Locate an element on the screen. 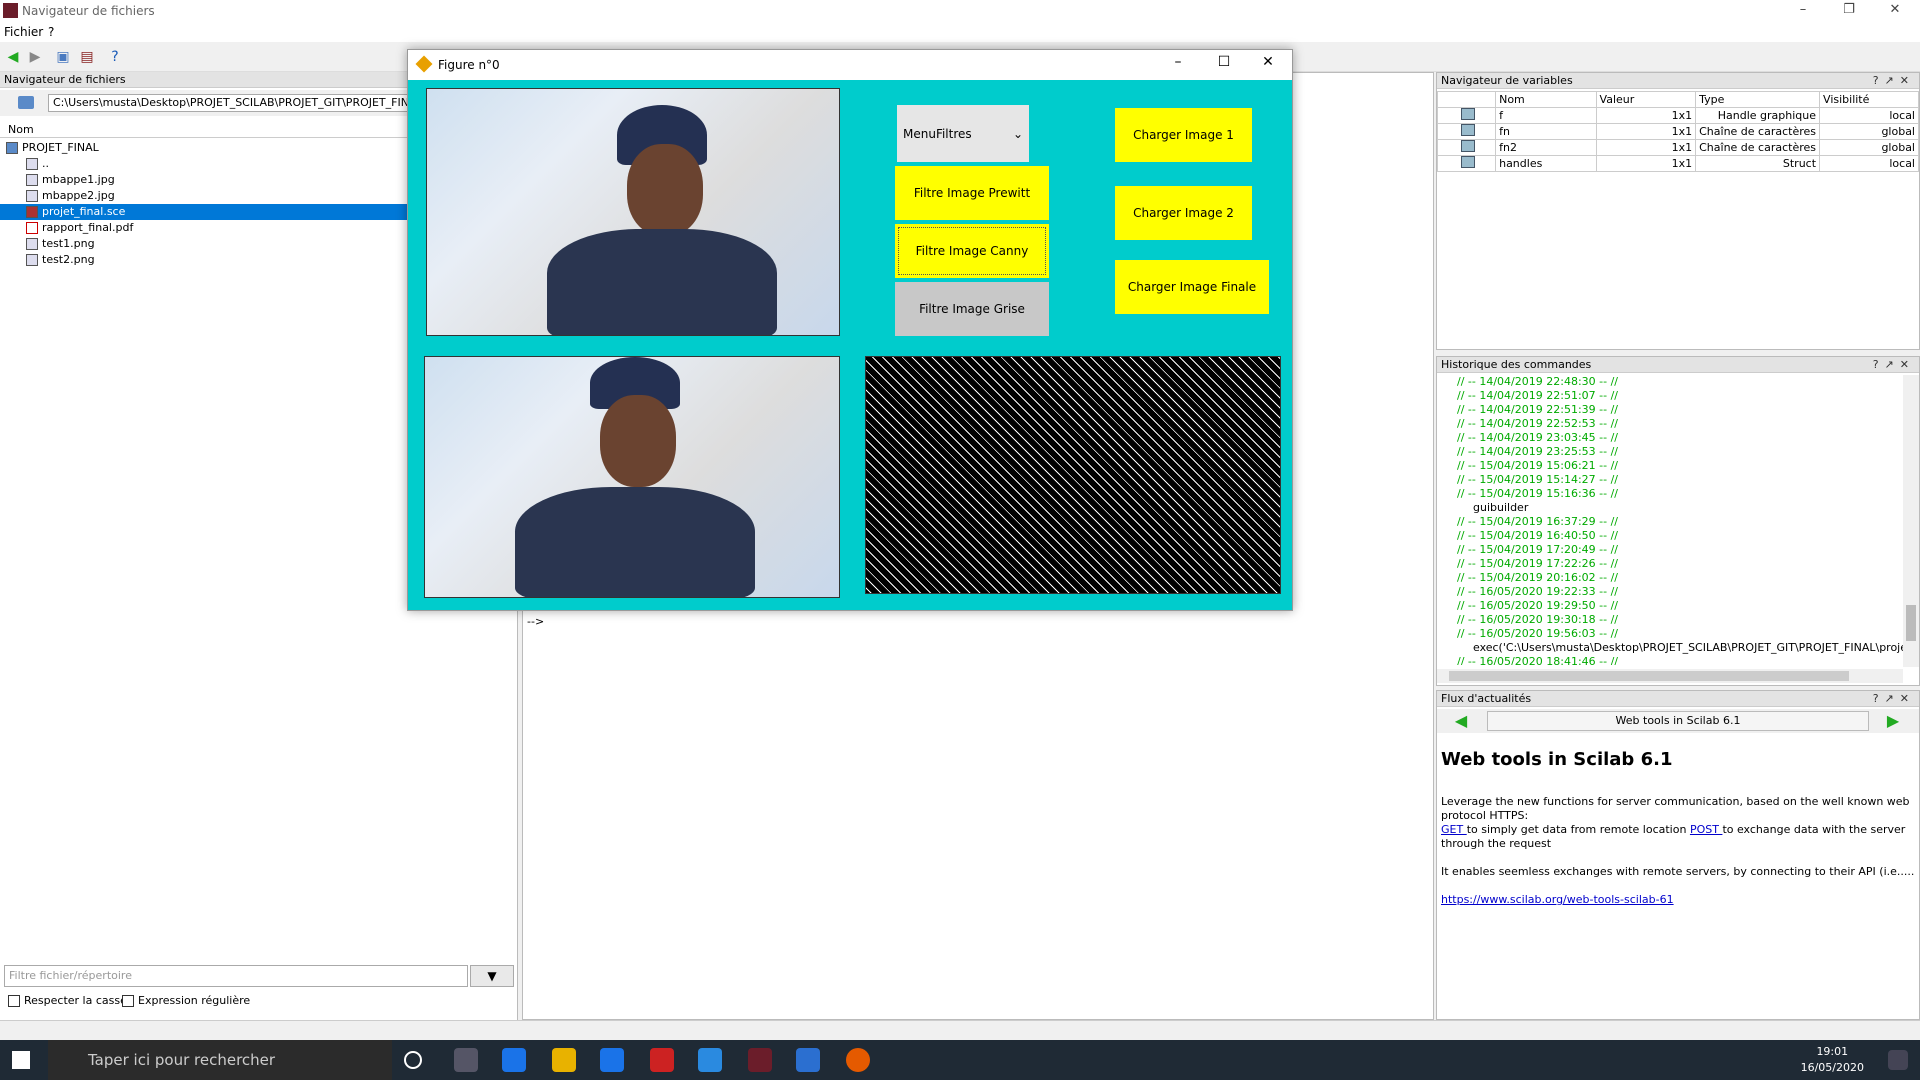  close-icon: ✕ is located at coordinates (1895, 11).